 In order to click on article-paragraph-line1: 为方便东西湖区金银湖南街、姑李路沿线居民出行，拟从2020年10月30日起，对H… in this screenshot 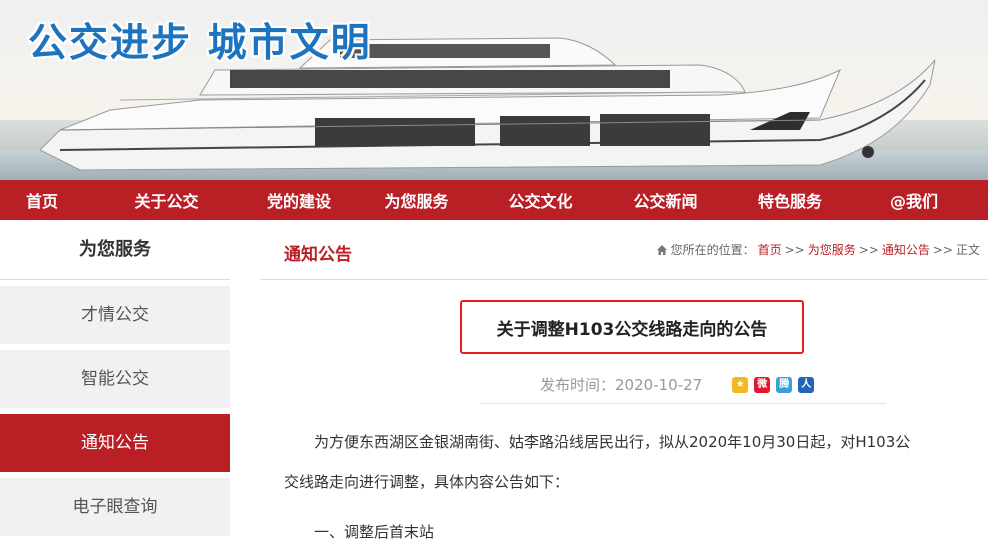, I will do `click(612, 442)`.